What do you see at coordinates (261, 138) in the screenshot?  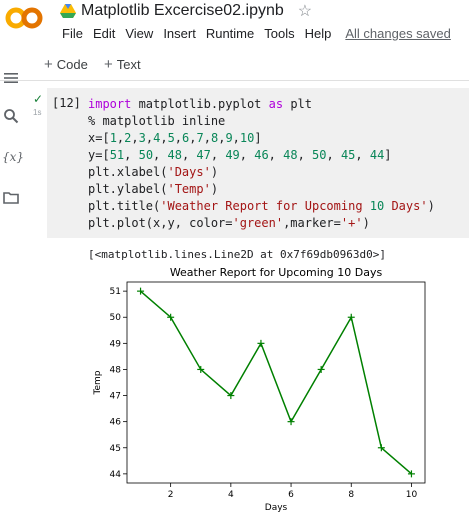 I see `code-line: x=[1,2,3,4,5,6,7,8,9,10]` at bounding box center [261, 138].